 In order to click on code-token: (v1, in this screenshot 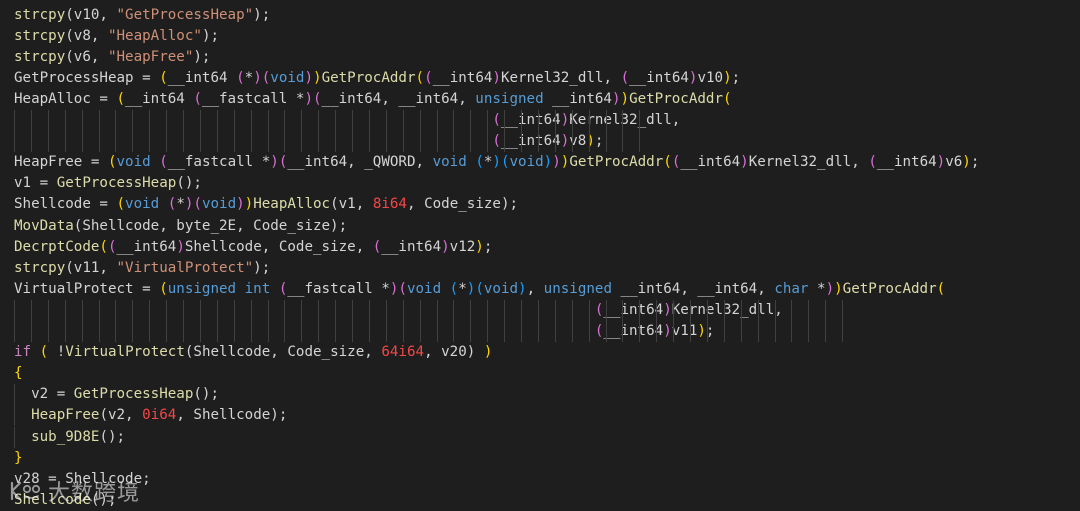, I will do `click(351, 204)`.